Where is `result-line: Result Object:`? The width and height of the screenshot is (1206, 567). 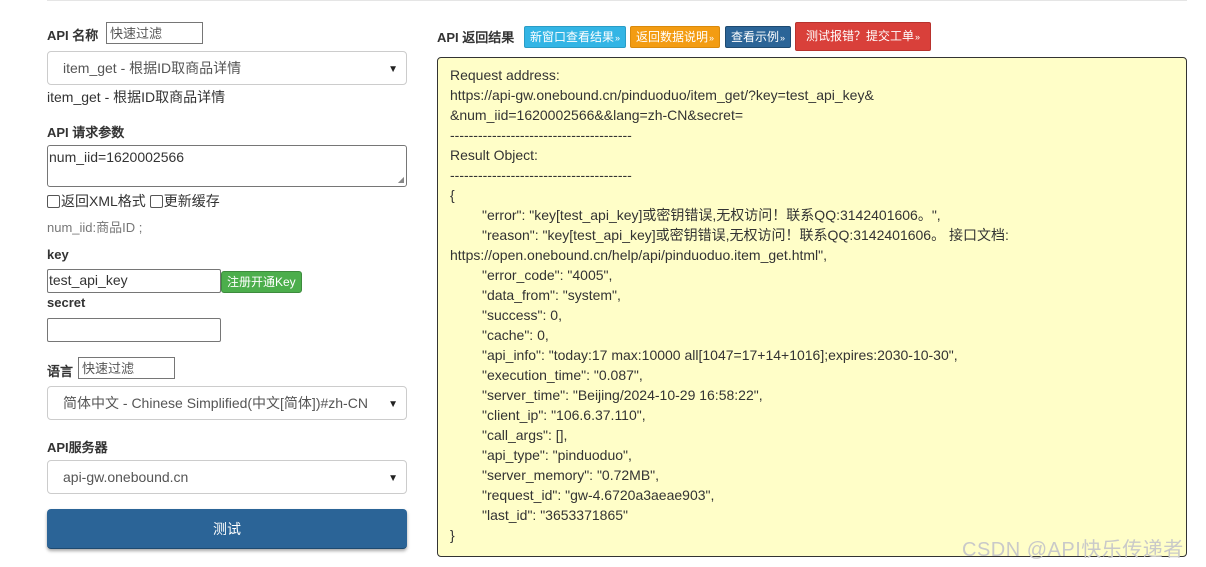
result-line: Result Object: is located at coordinates (494, 155).